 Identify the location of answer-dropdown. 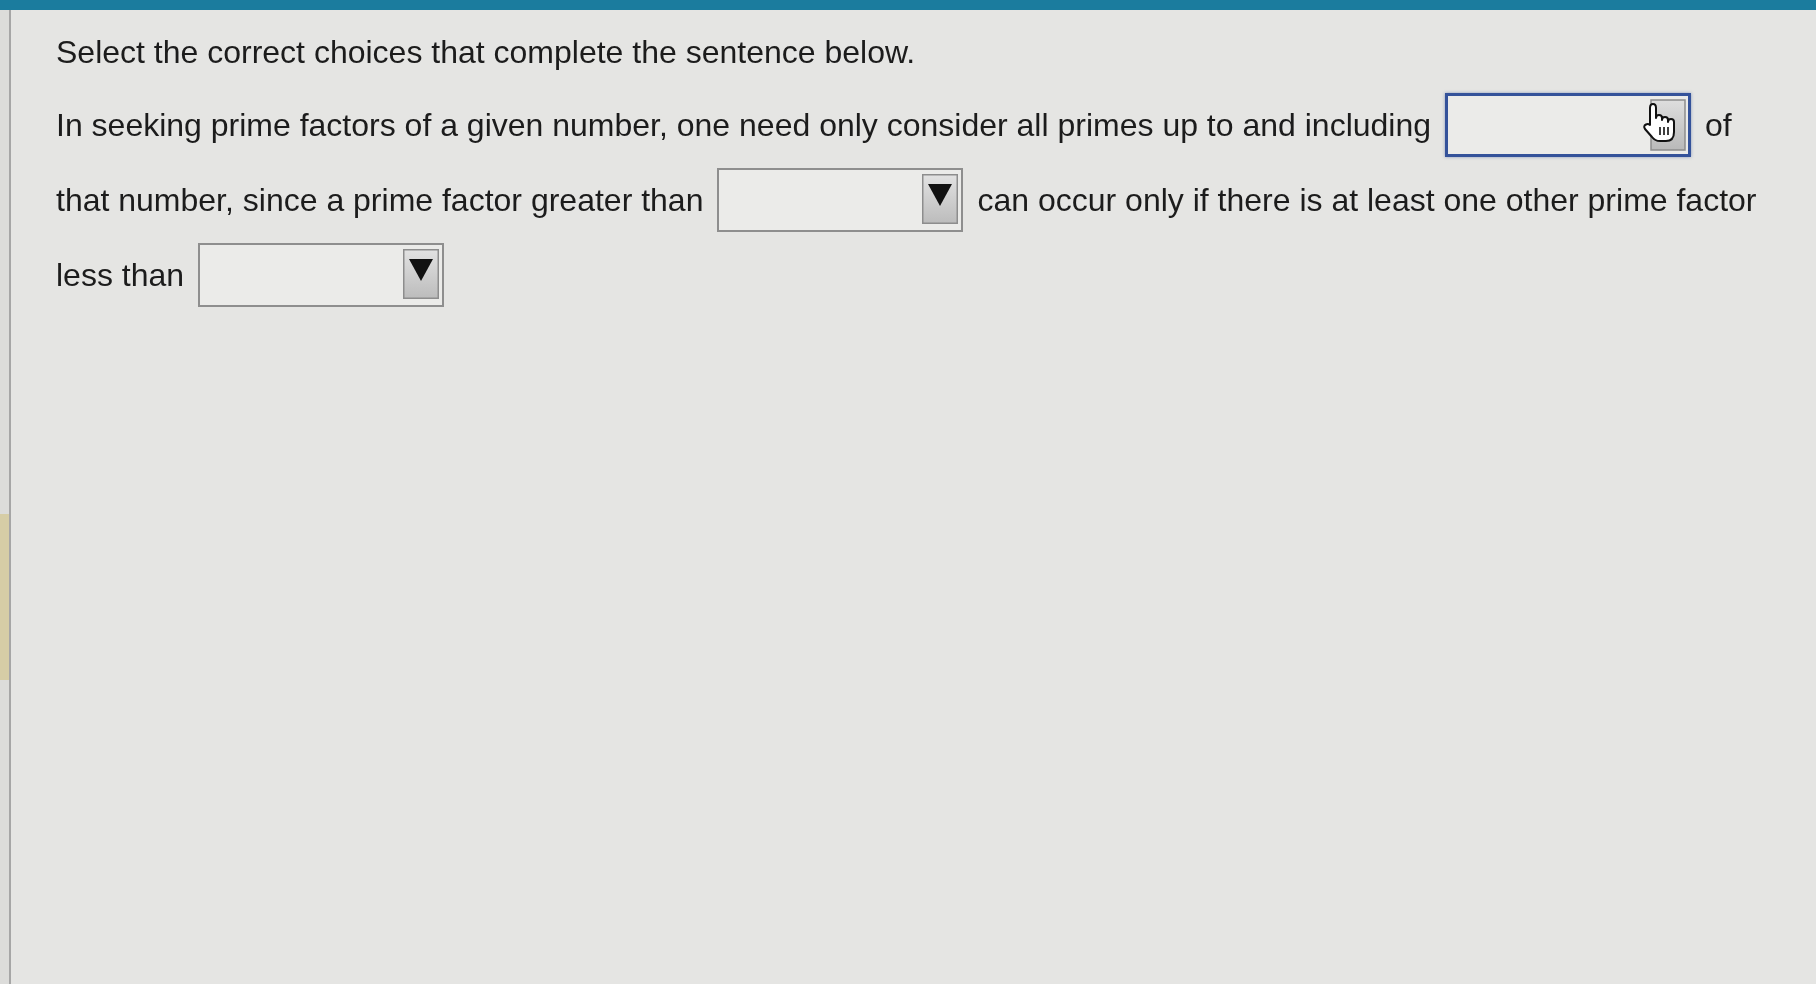
(1568, 125).